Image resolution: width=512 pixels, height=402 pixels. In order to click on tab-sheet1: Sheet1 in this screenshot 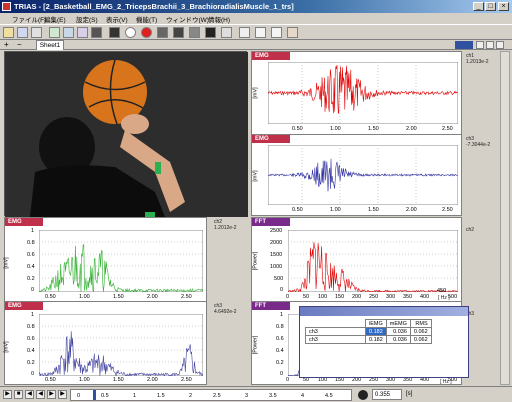, I will do `click(50, 45)`.